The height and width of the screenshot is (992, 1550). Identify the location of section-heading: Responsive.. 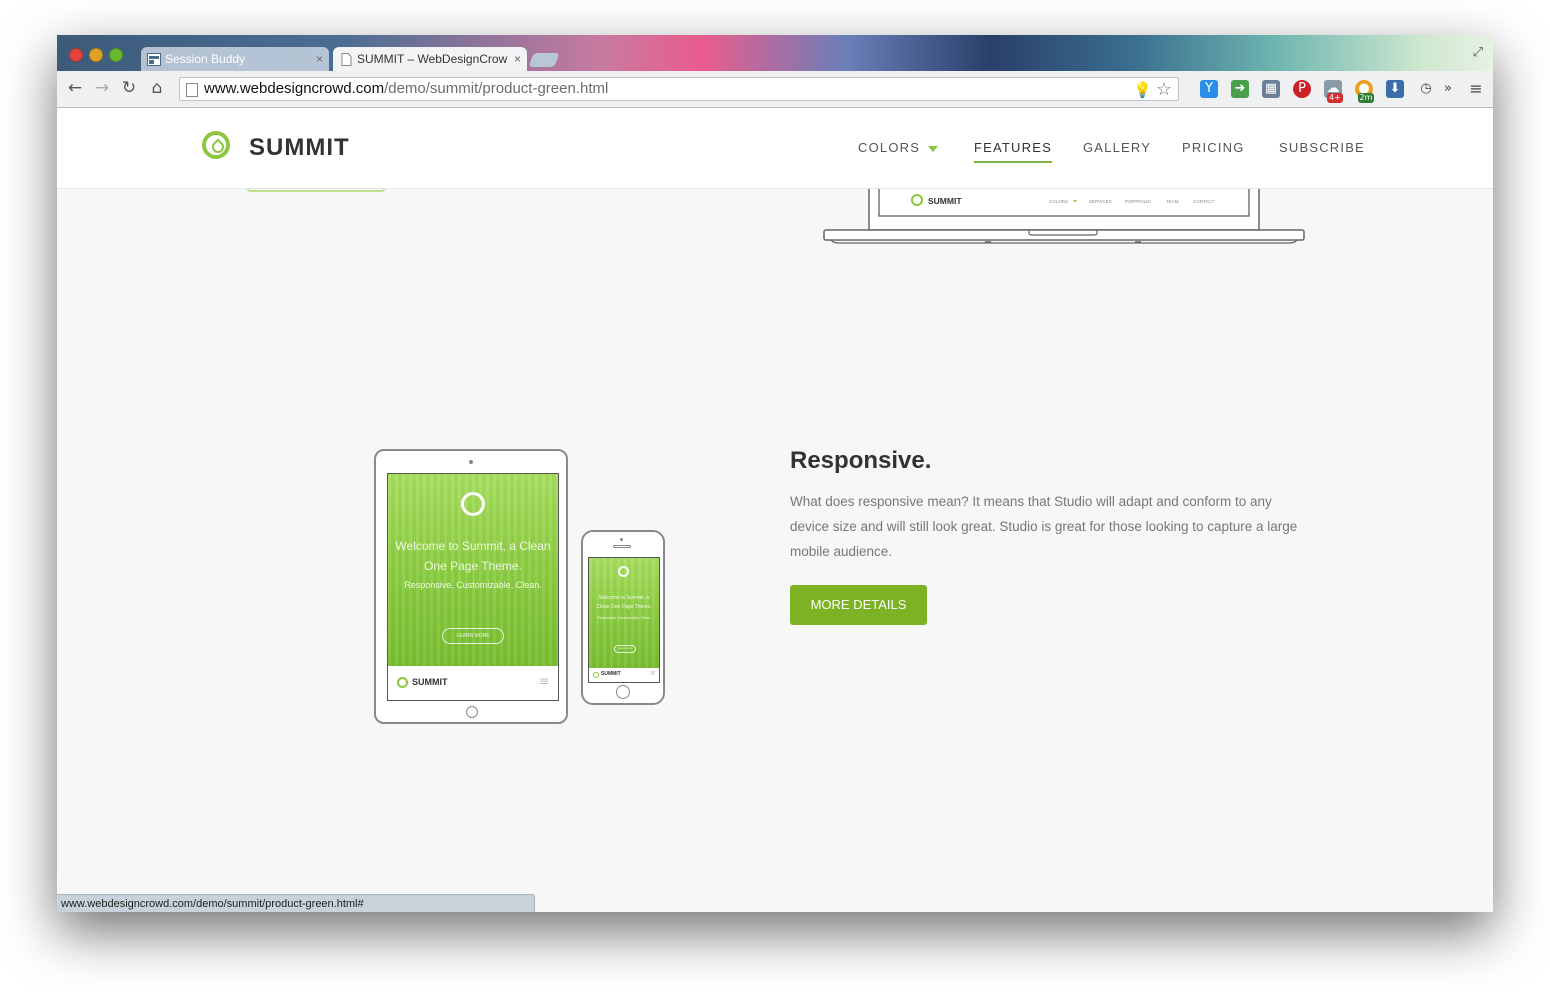
(861, 460).